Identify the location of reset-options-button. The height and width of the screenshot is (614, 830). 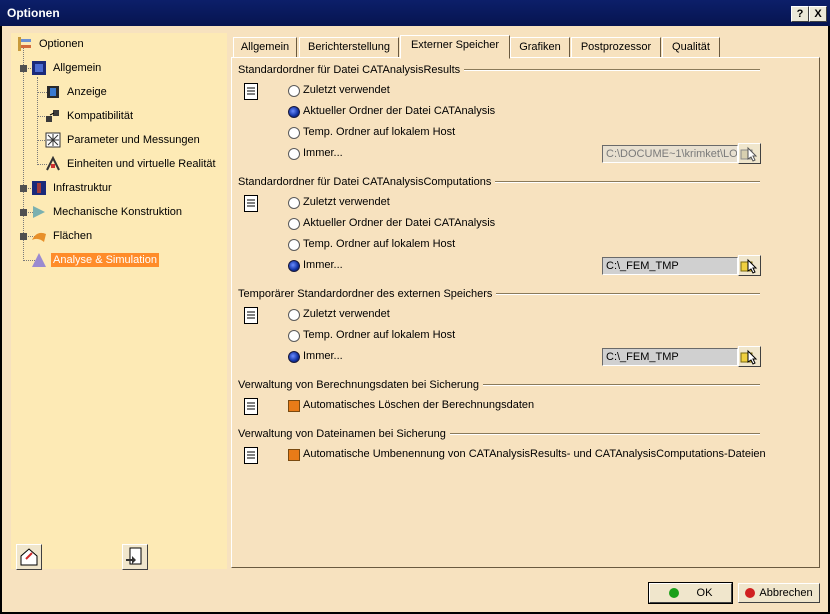
(29, 557).